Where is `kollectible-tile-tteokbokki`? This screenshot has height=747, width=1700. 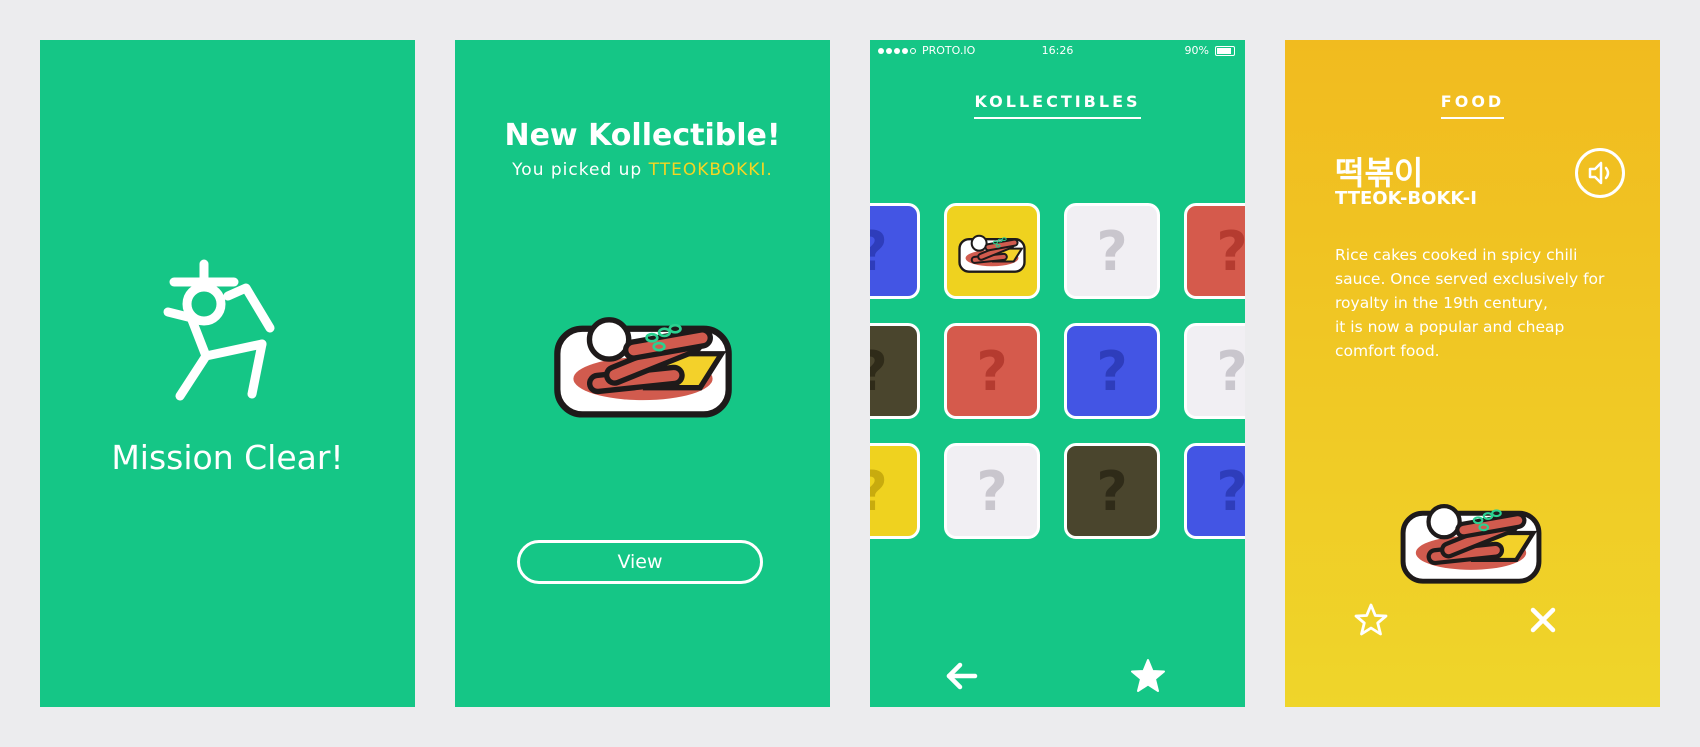 kollectible-tile-tteokbokki is located at coordinates (992, 251).